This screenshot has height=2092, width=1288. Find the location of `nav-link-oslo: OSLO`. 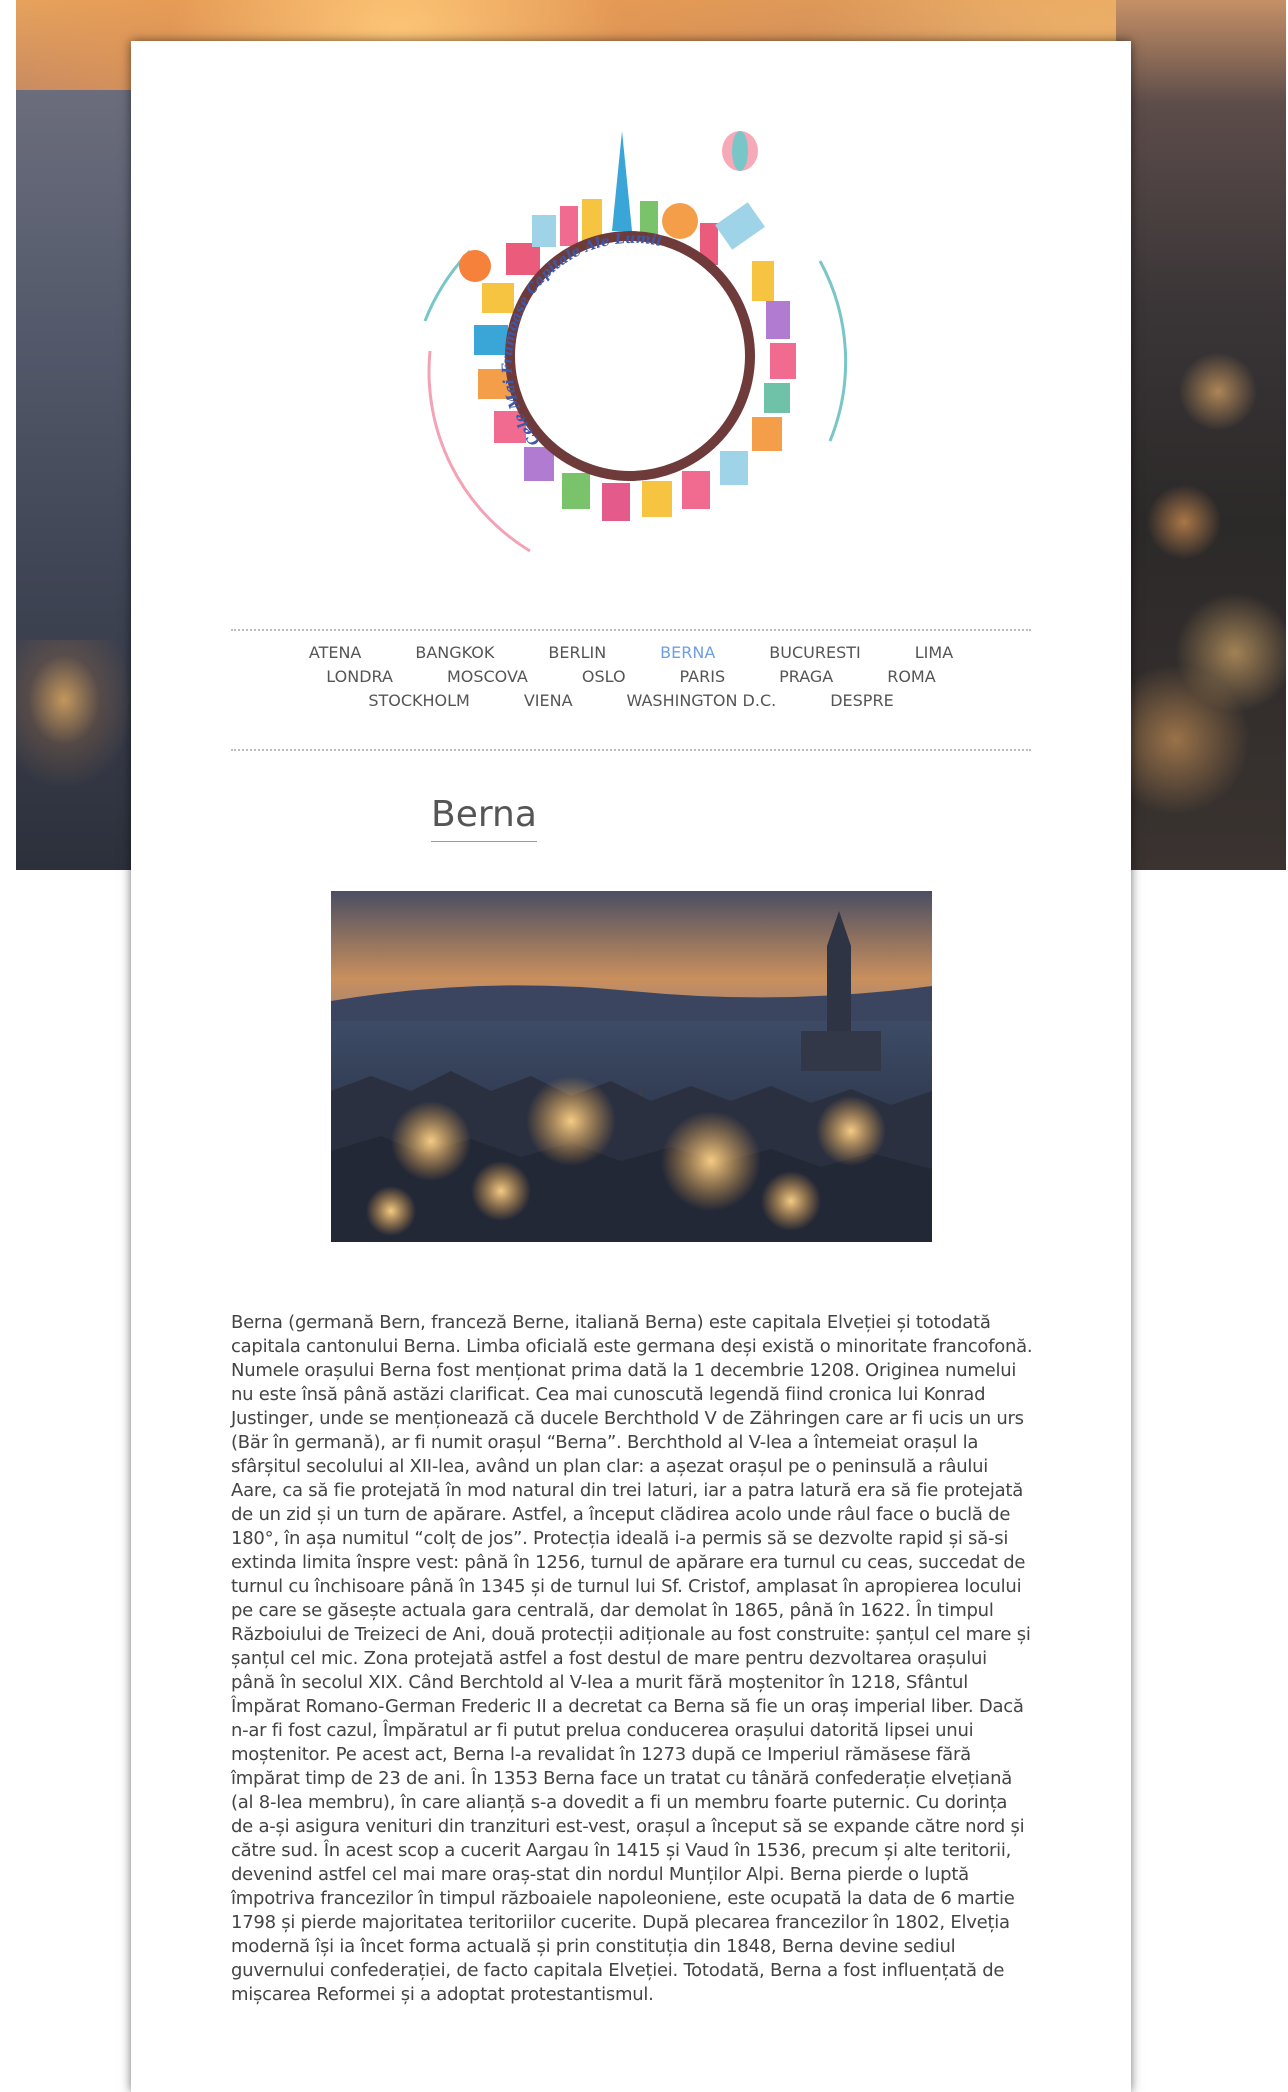

nav-link-oslo: OSLO is located at coordinates (604, 677).